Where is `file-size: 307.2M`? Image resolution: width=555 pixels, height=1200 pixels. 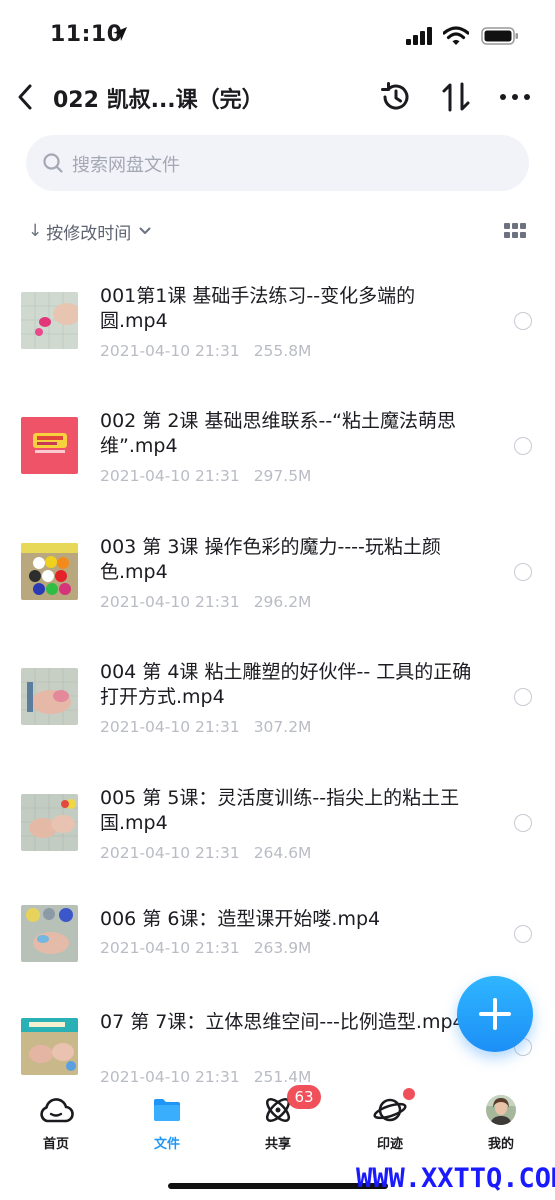
file-size: 307.2M is located at coordinates (282, 727).